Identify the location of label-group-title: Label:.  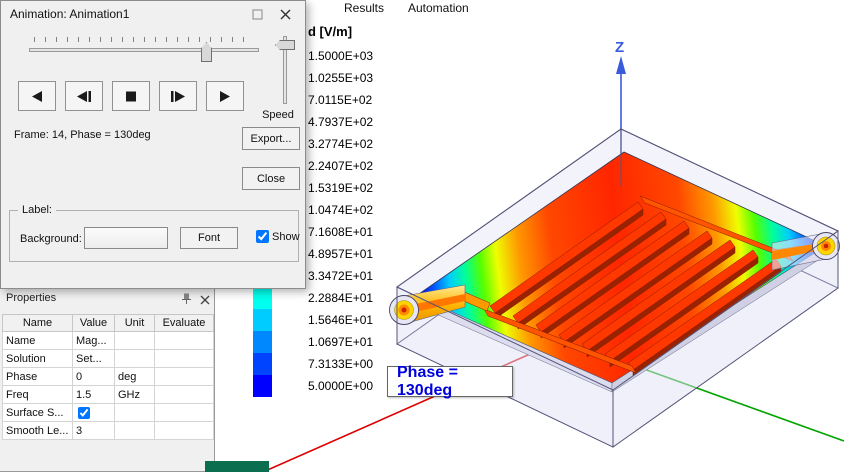
(37, 210).